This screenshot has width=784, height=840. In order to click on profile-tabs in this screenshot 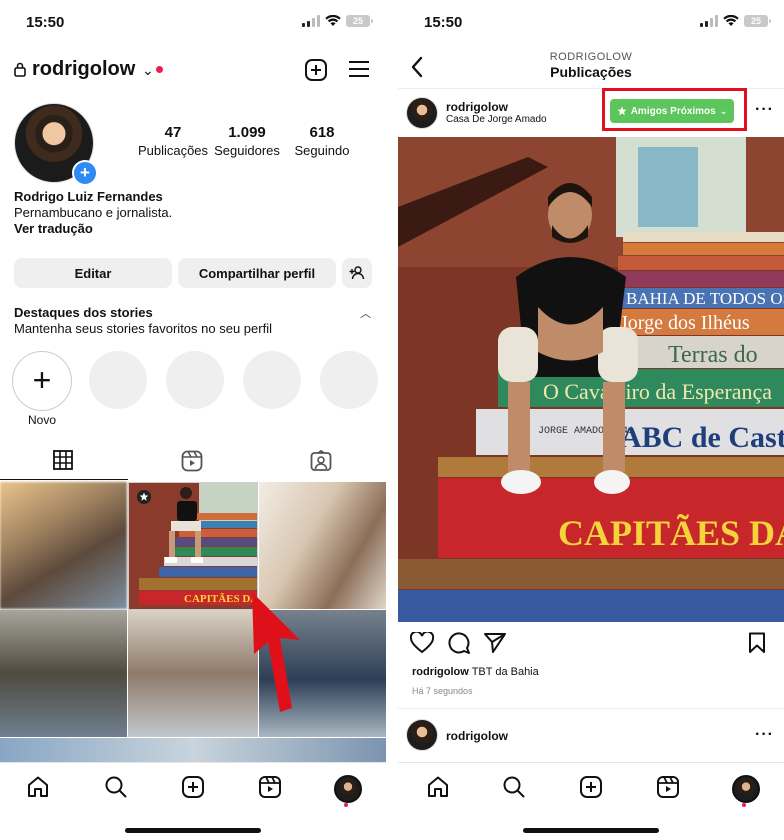, I will do `click(193, 462)`.